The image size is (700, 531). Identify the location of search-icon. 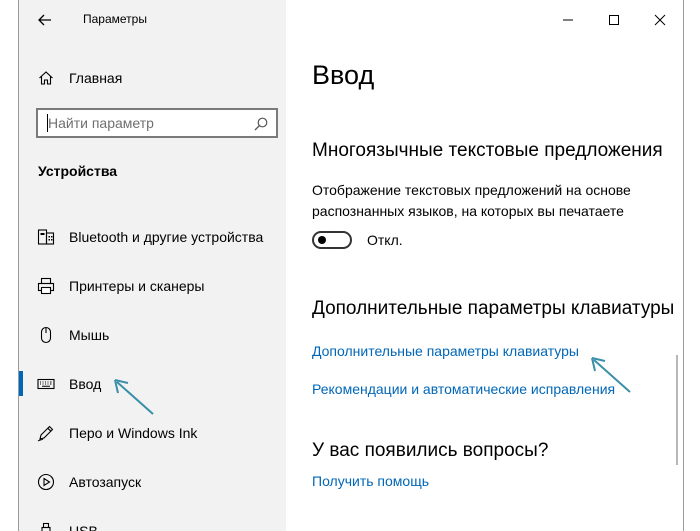
(261, 124).